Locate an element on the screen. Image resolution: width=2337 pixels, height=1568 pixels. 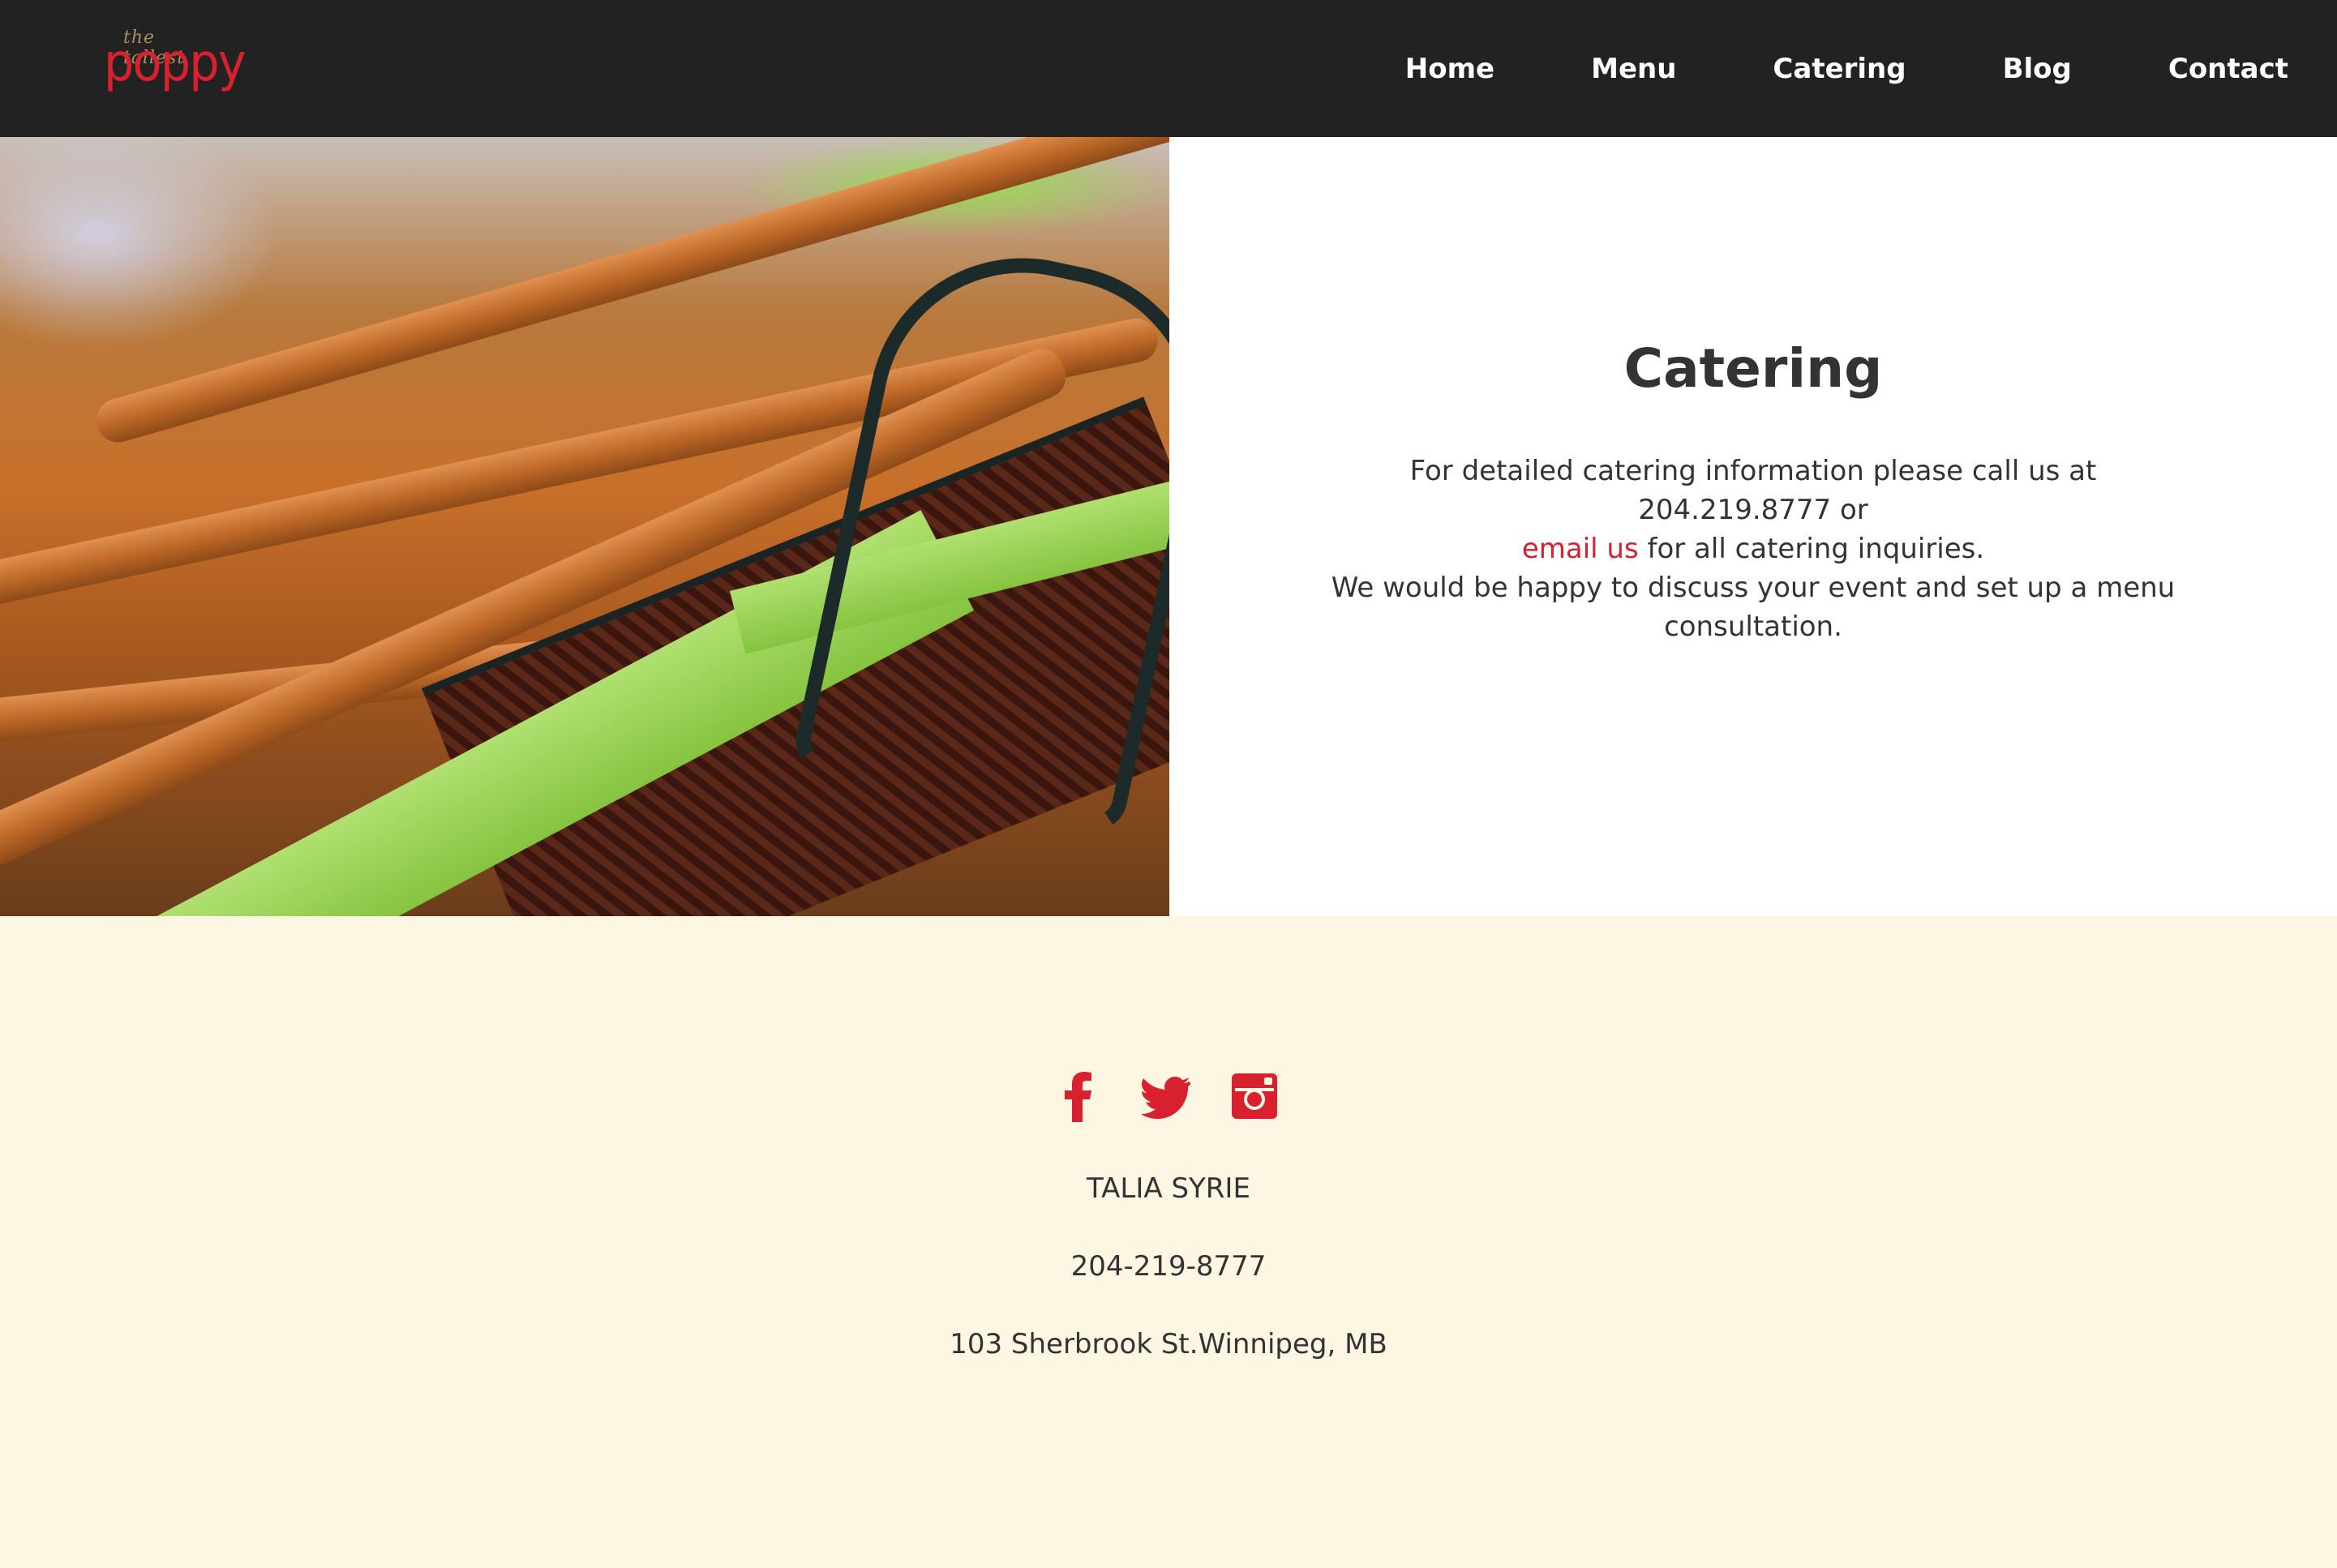
twitter-icon is located at coordinates (1165, 1096).